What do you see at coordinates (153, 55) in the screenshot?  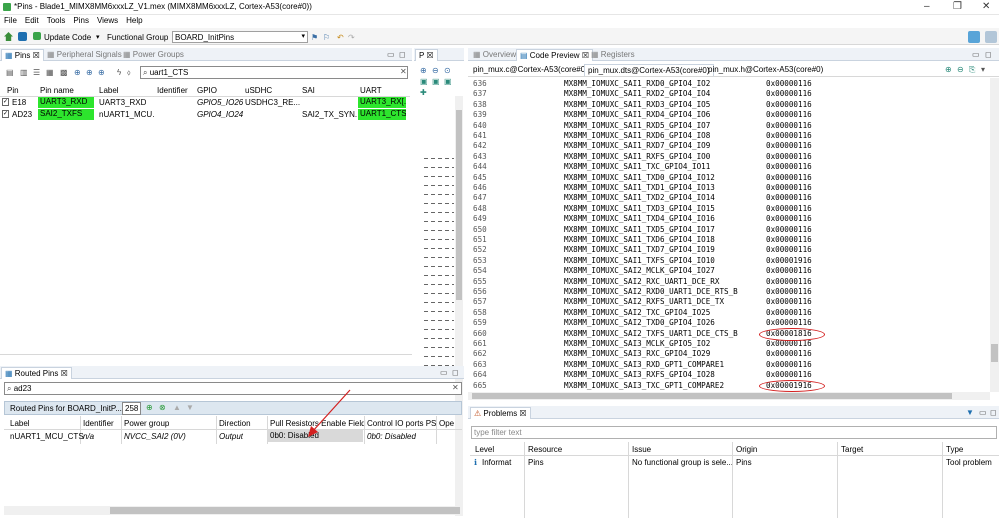 I see `tab-power-groups: ▦ Power Groups` at bounding box center [153, 55].